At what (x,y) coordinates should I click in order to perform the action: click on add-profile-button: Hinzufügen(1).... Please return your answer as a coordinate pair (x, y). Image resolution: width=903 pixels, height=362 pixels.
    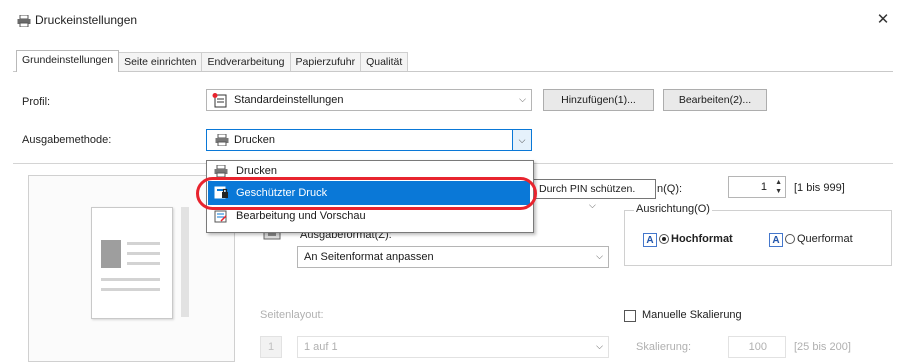
    Looking at the image, I should click on (598, 100).